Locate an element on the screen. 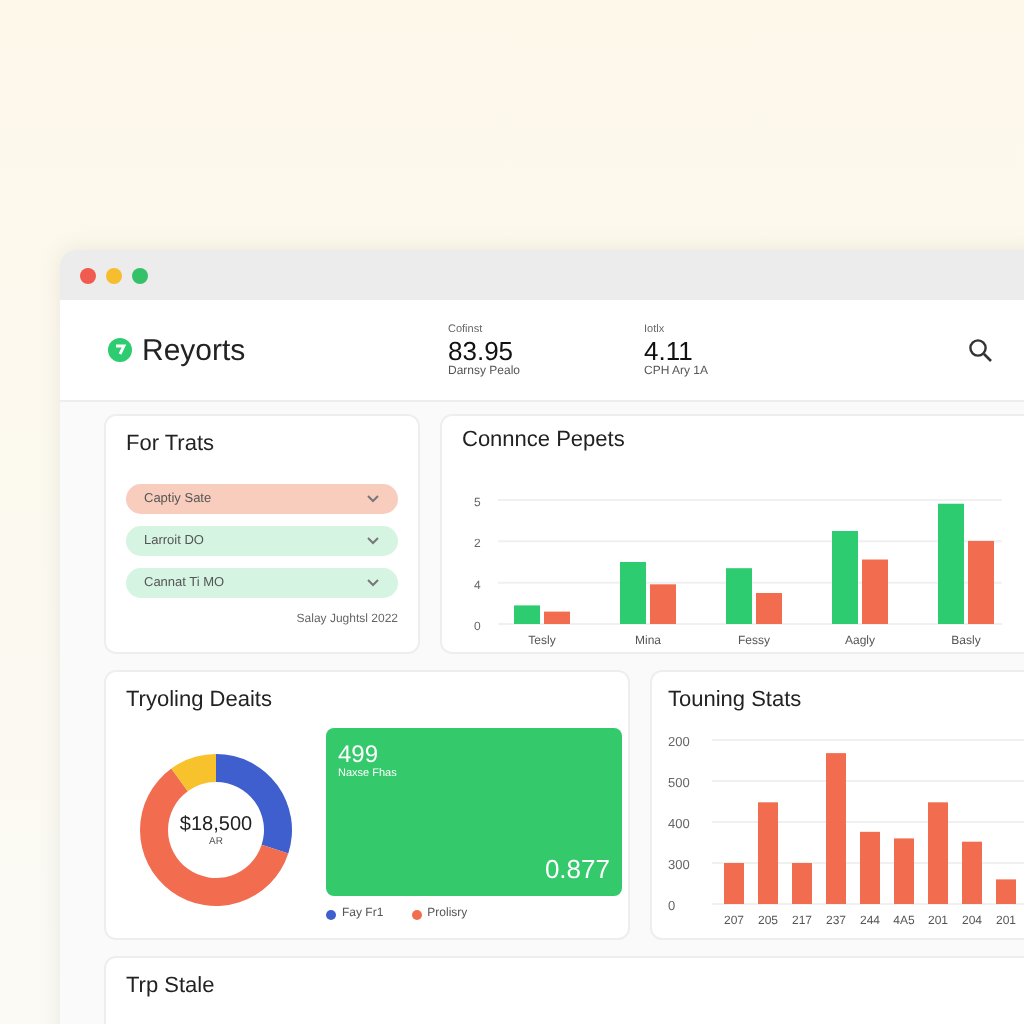 Image resolution: width=1024 pixels, height=1024 pixels. highlight-reading: 0.877 is located at coordinates (577, 869).